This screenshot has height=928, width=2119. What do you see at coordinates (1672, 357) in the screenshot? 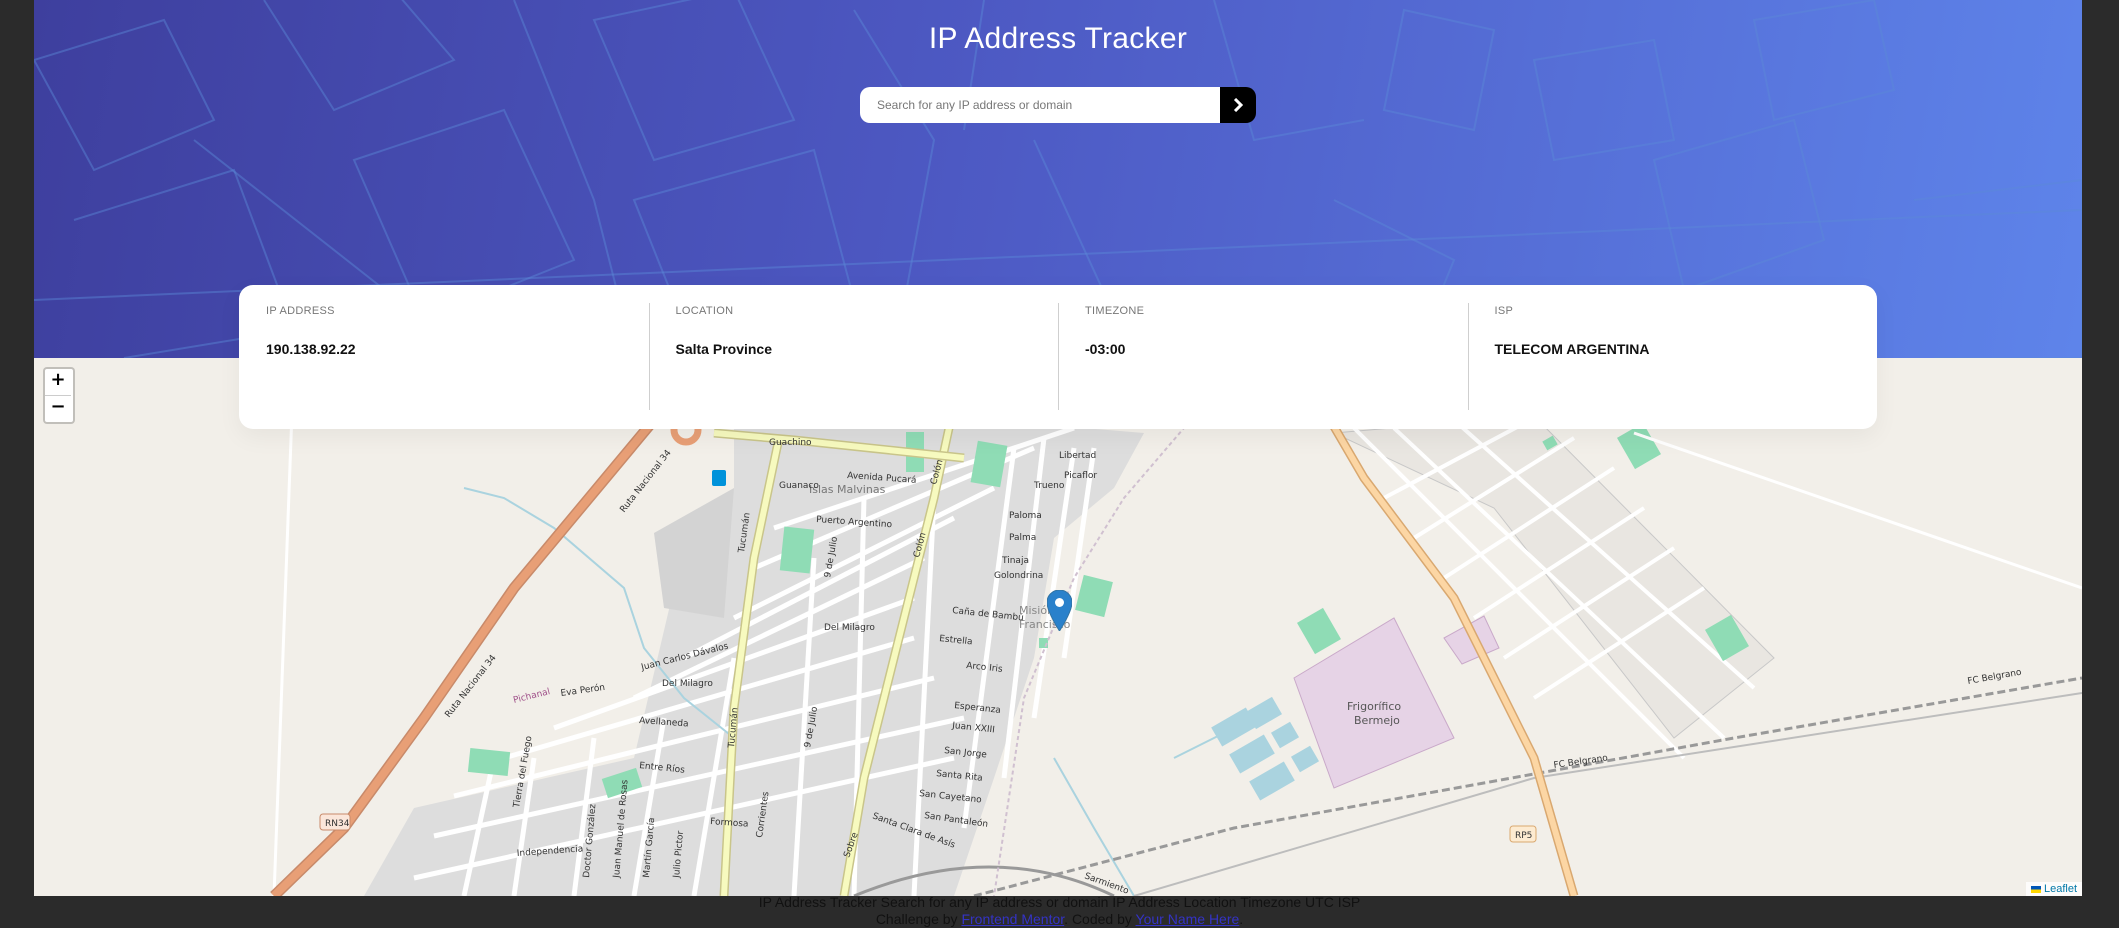
I see `info-isp: ISP TELECOM ARGENTINA` at bounding box center [1672, 357].